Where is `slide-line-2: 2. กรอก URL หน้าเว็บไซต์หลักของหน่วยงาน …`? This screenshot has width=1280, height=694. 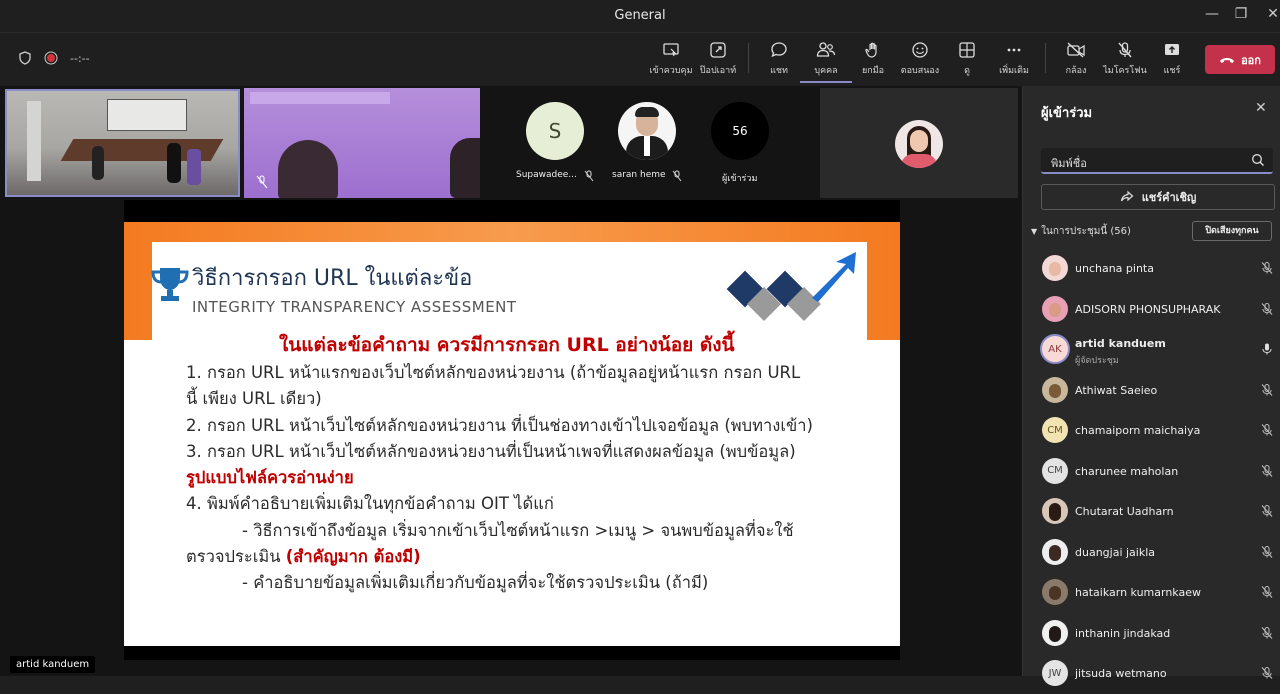 slide-line-2: 2. กรอก URL หน้าเว็บไซต์หลักของหน่วยงาน … is located at coordinates (499, 425).